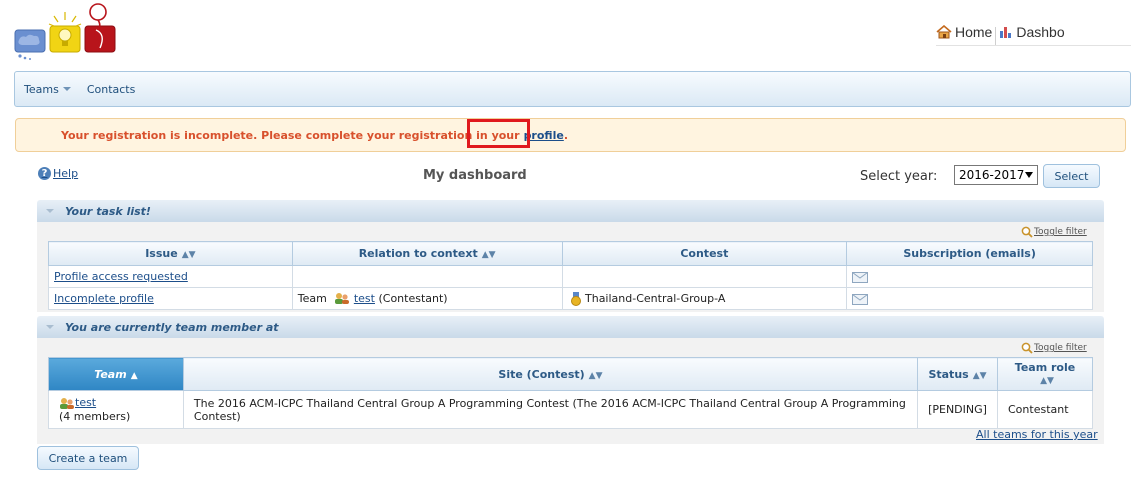 This screenshot has width=1131, height=492. I want to click on column-header-role: Team role ▲▼, so click(1045, 374).